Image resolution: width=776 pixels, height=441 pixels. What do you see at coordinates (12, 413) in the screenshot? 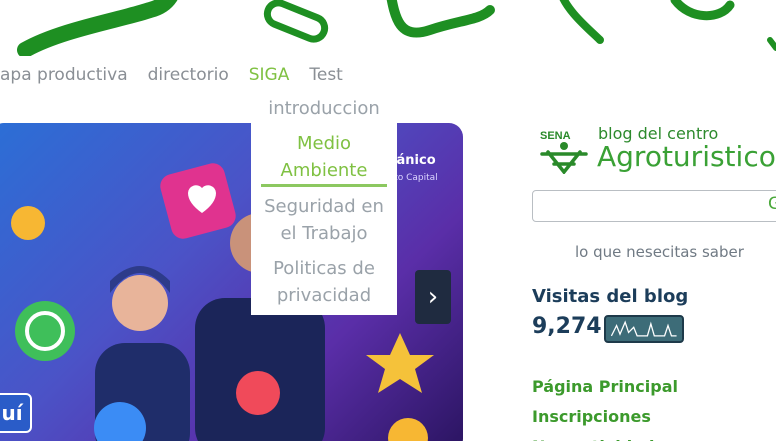
I see `hero-cta-label: uí` at bounding box center [12, 413].